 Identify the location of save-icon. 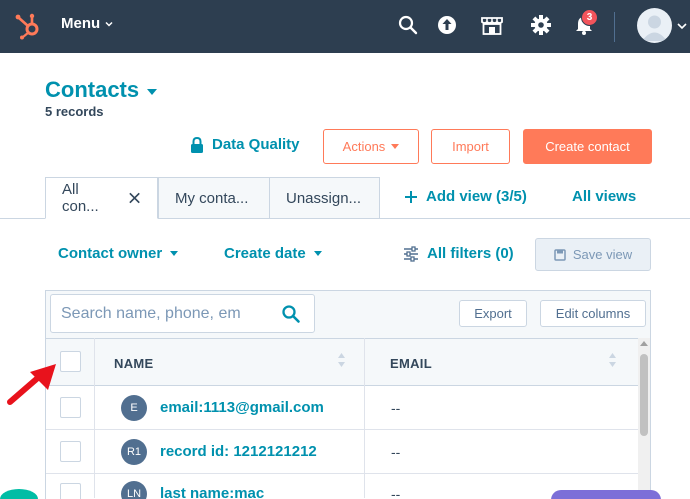
(560, 254).